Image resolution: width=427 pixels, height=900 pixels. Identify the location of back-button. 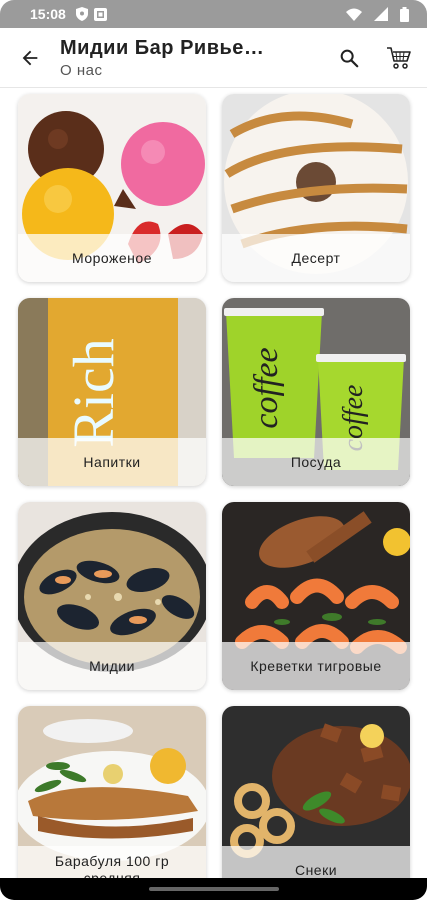
(30, 58).